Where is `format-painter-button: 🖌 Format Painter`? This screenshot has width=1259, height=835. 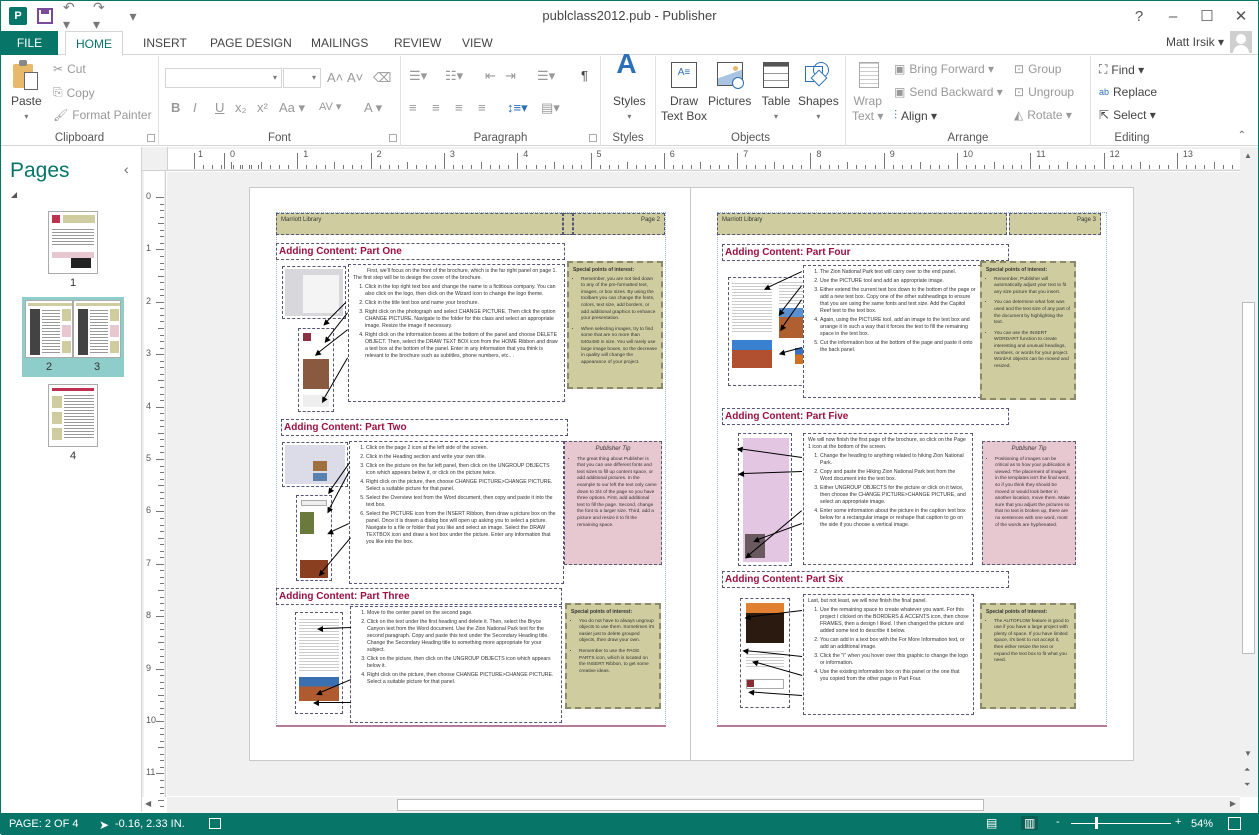 format-painter-button: 🖌 Format Painter is located at coordinates (102, 115).